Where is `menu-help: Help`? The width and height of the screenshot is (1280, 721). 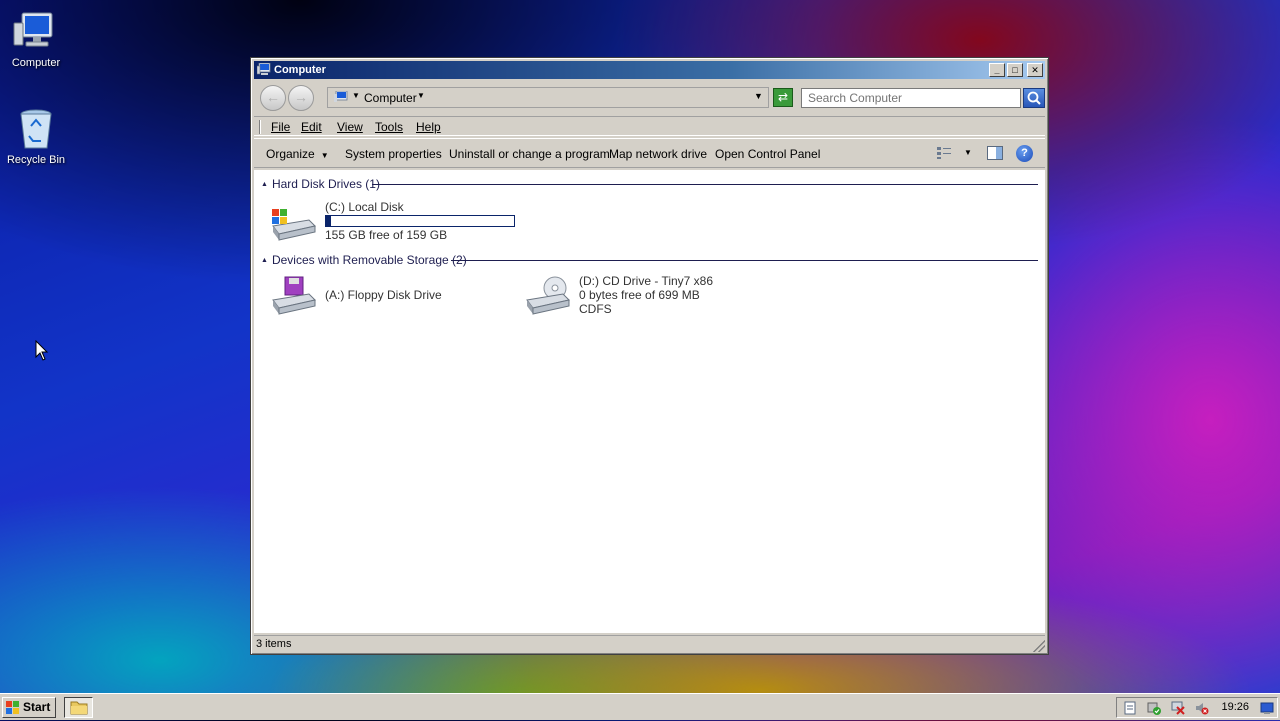
menu-help: Help is located at coordinates (428, 127).